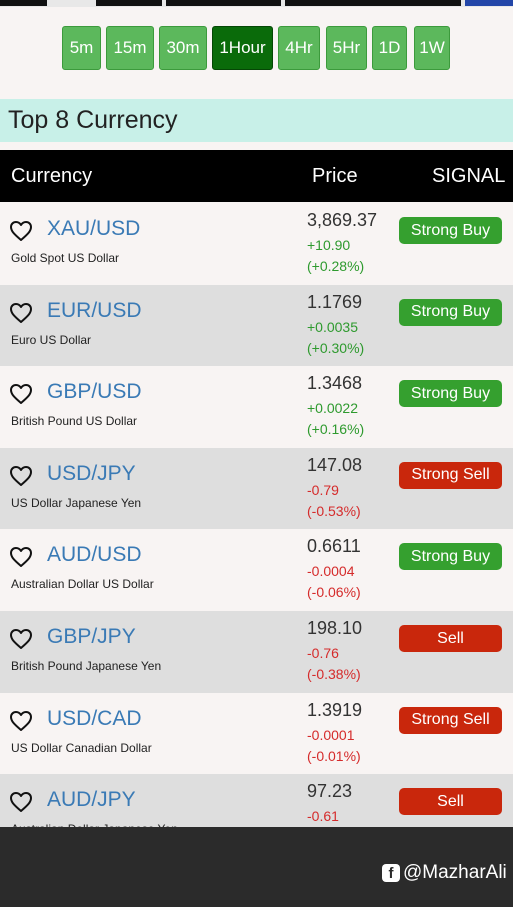 The image size is (513, 907). I want to click on price-change-percent: (+0.30%), so click(336, 347).